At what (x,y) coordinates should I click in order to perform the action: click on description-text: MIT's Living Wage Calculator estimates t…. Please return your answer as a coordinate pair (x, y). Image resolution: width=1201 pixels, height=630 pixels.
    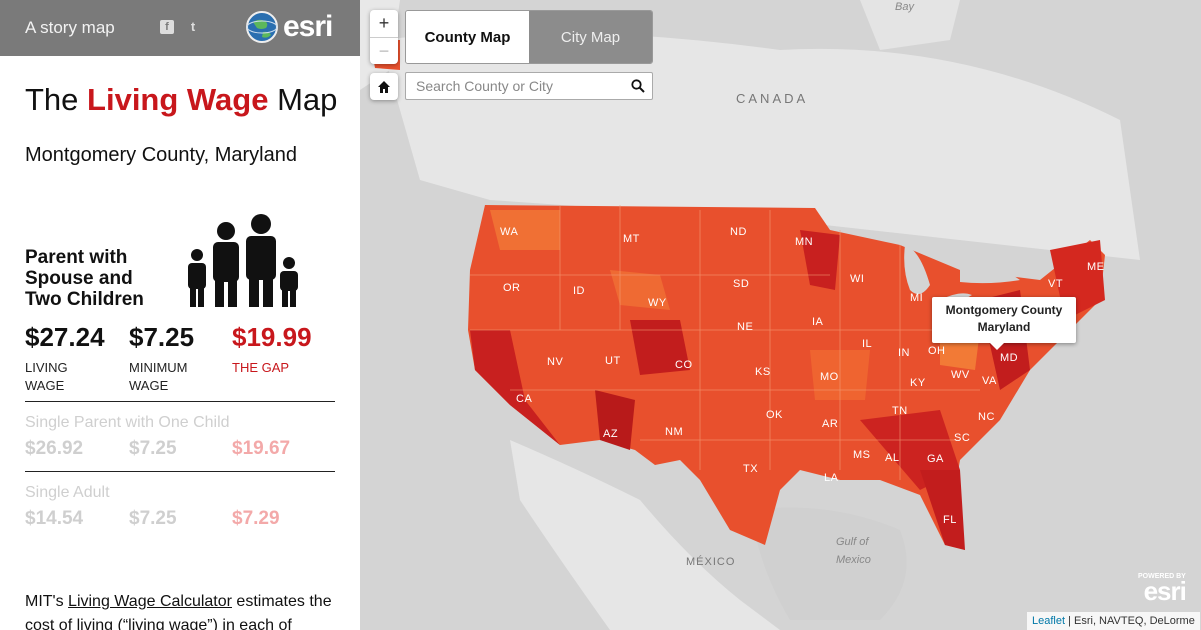
    Looking at the image, I should click on (185, 610).